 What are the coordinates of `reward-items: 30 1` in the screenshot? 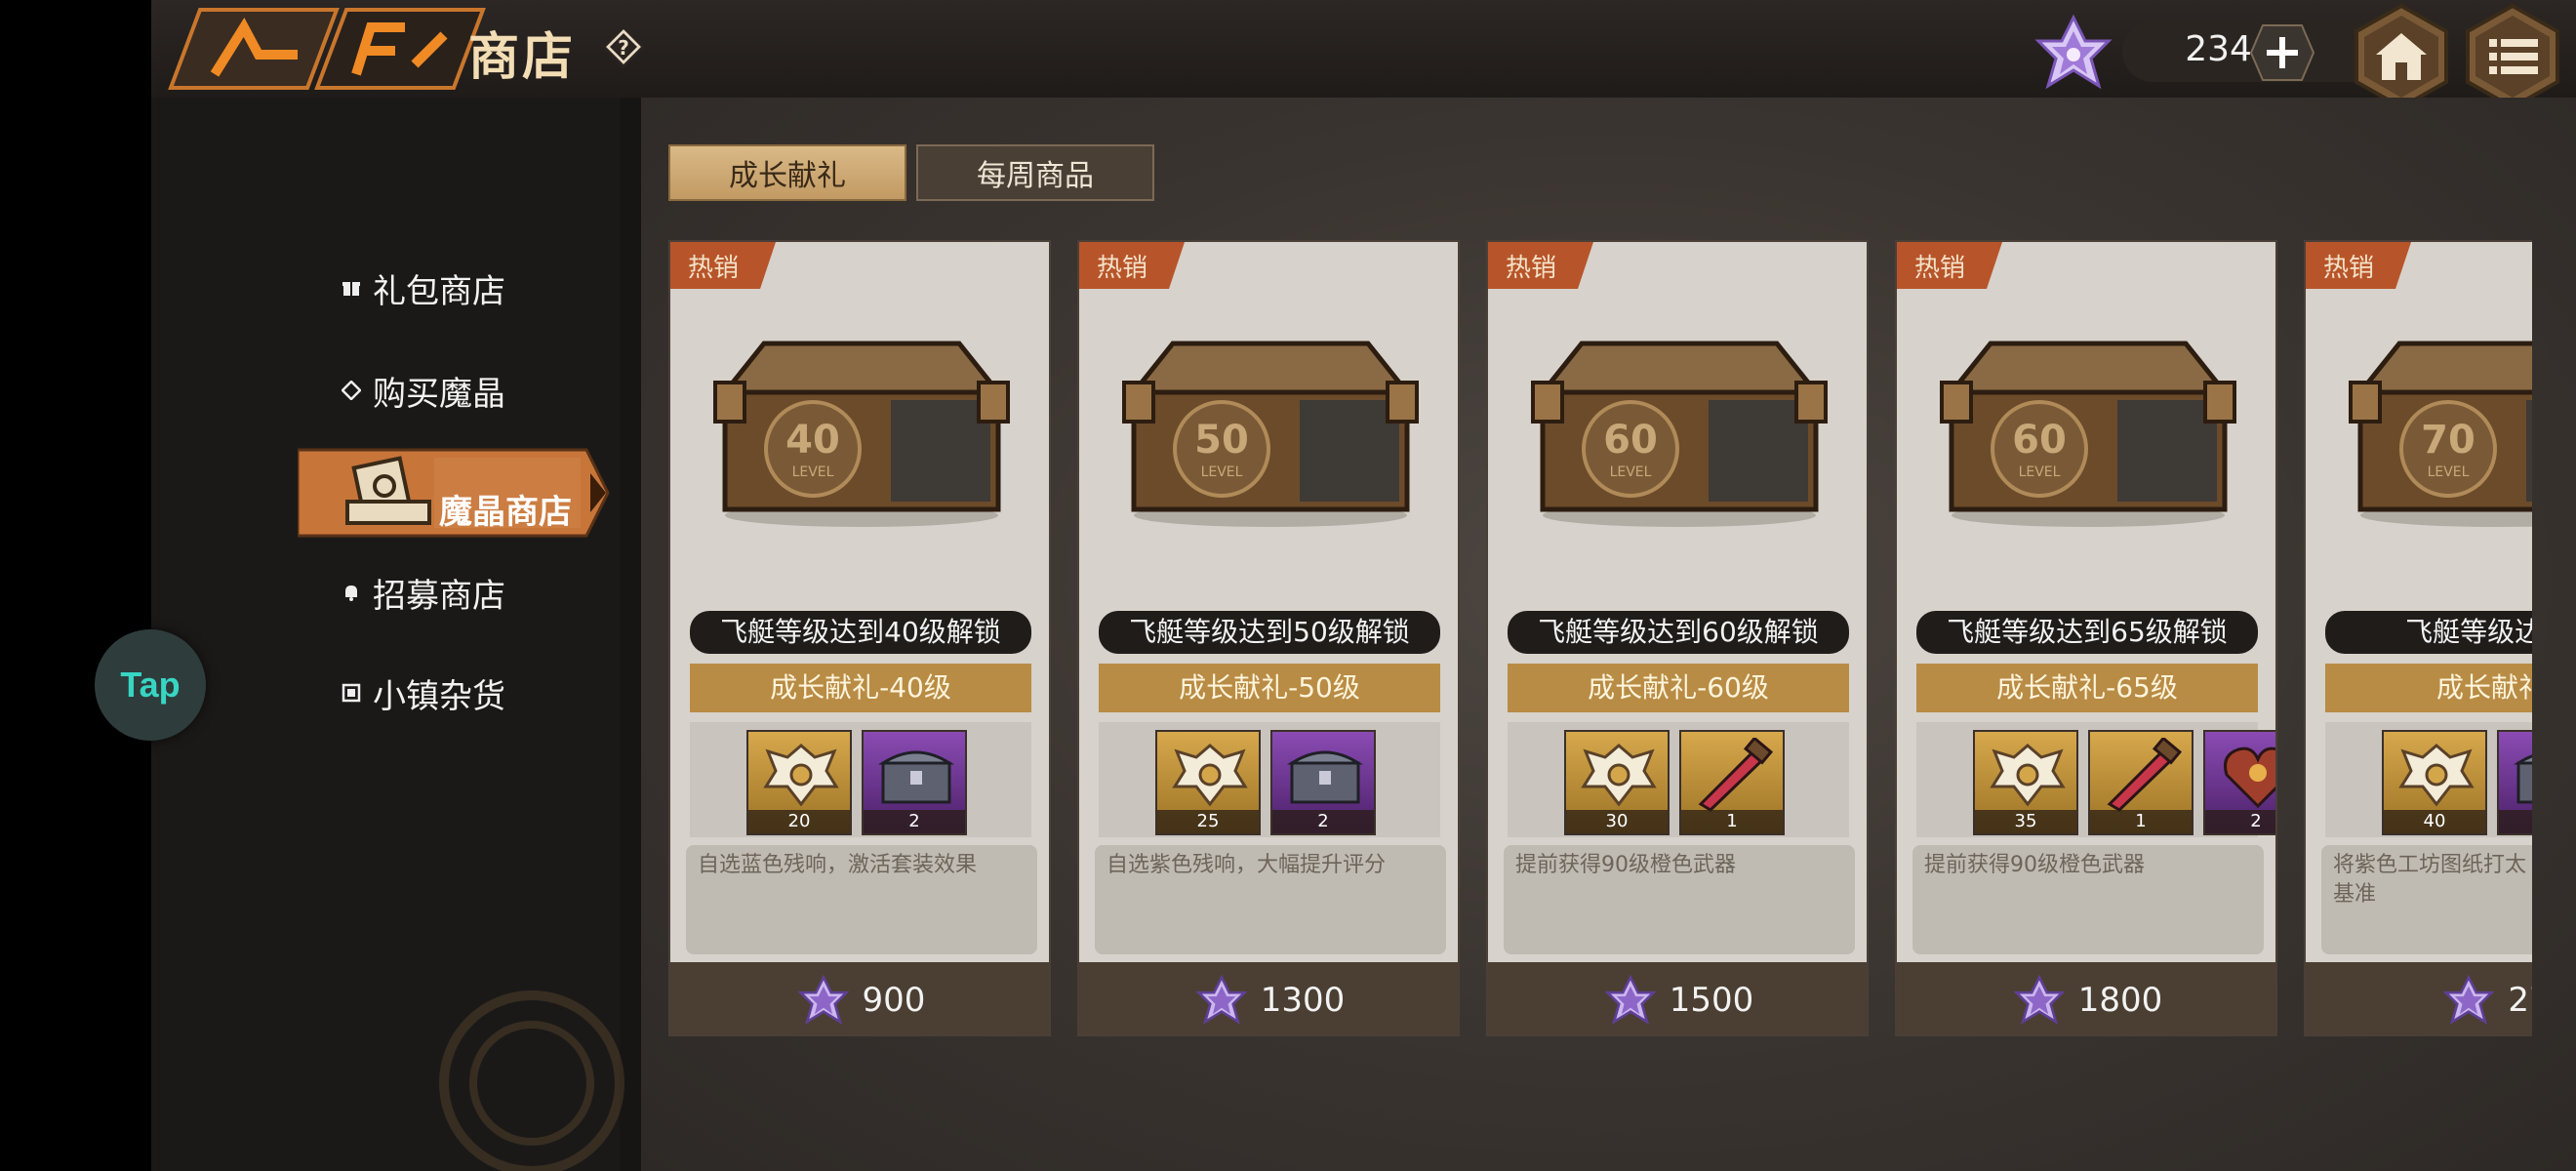 It's located at (1678, 779).